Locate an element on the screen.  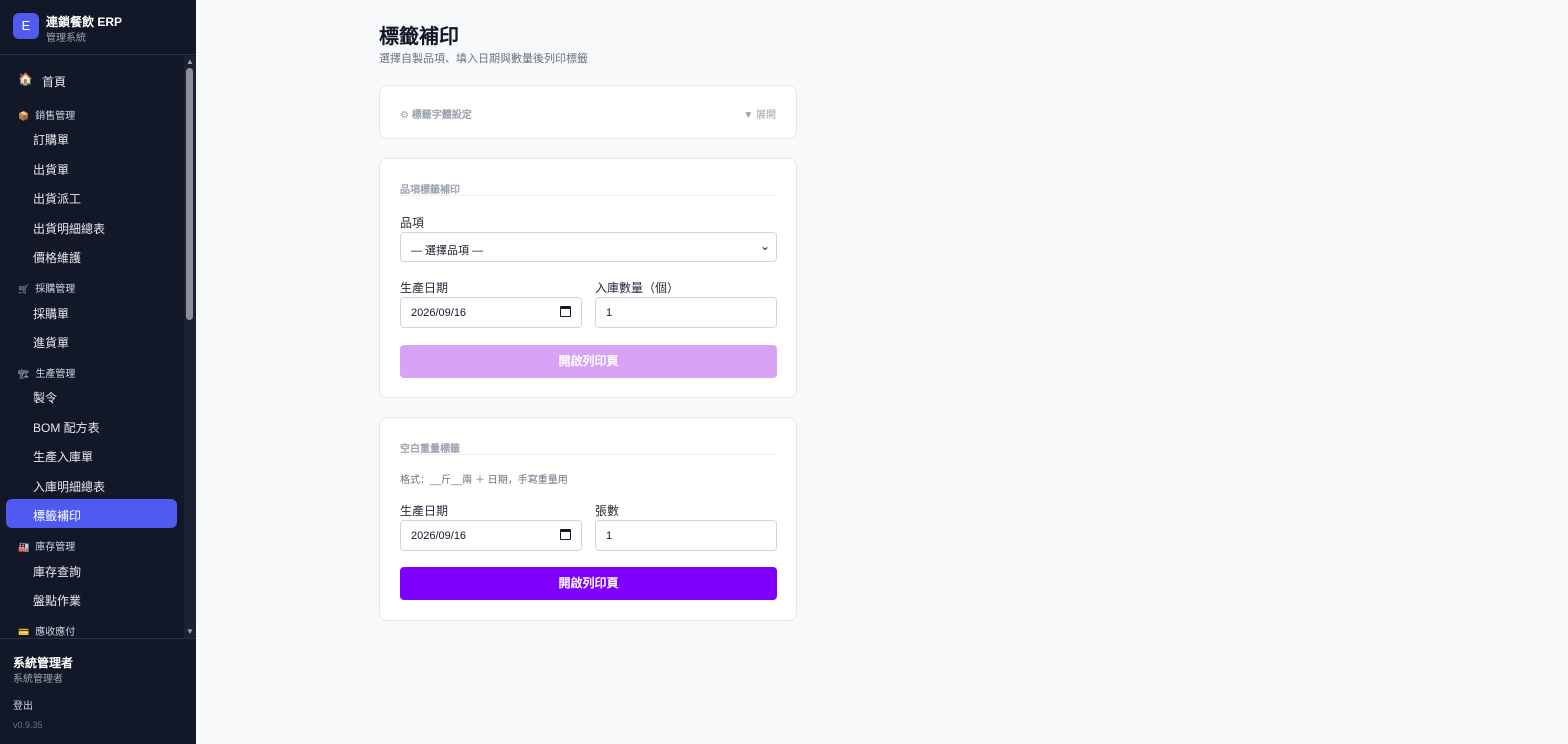
page-title: 標籤補印 is located at coordinates (419, 37).